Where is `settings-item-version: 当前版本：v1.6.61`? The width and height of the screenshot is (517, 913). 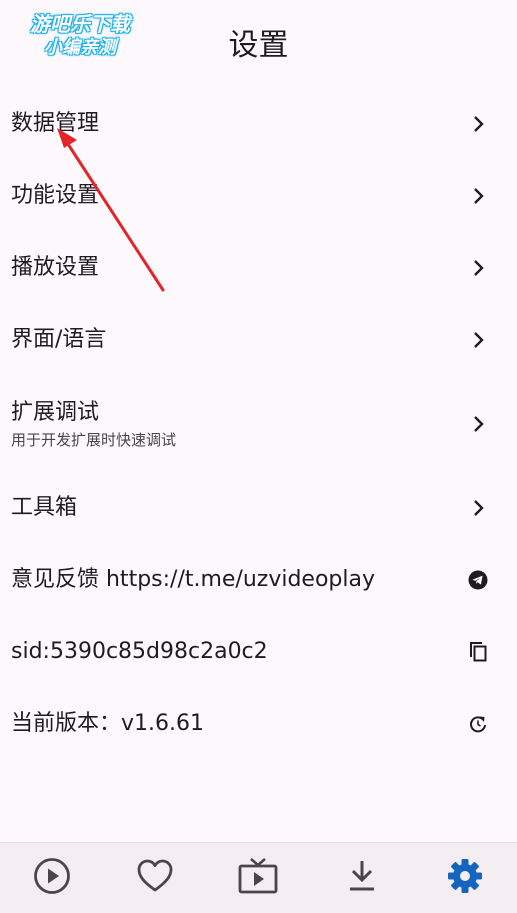 settings-item-version: 当前版本：v1.6.61 is located at coordinates (258, 724).